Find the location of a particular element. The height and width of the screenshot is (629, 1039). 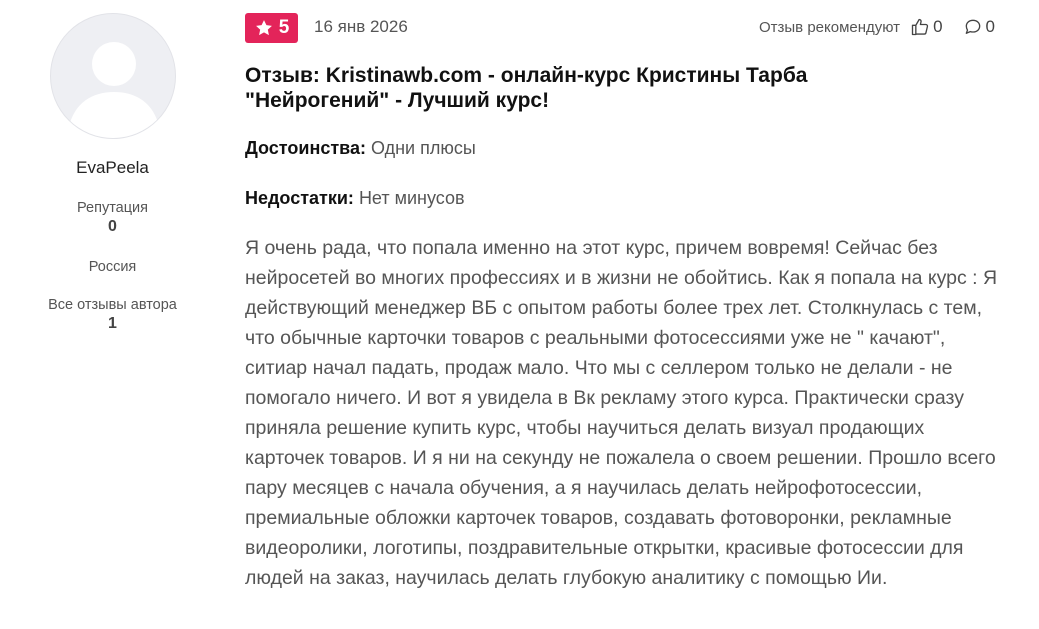

avatar is located at coordinates (113, 76).